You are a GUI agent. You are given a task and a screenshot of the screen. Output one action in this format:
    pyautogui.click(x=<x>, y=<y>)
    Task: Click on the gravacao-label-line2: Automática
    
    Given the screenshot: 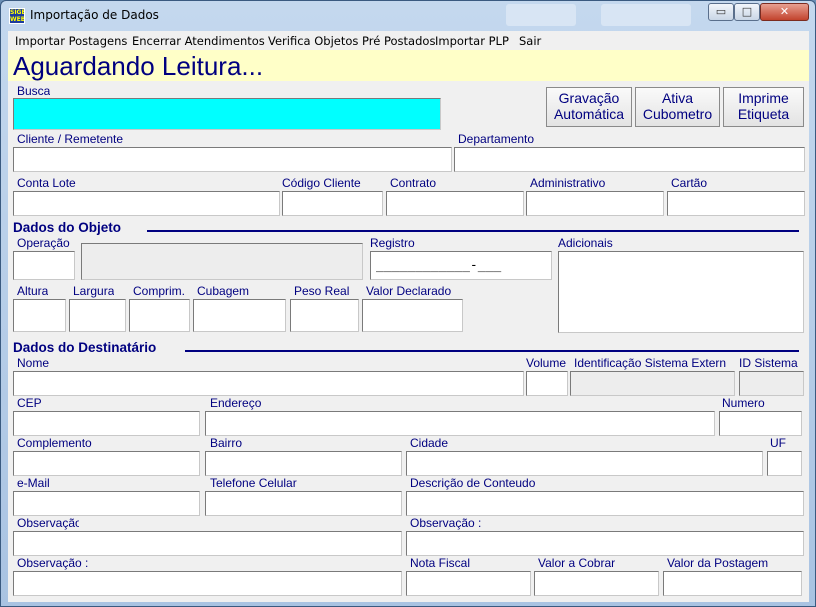 What is the action you would take?
    pyautogui.click(x=589, y=114)
    